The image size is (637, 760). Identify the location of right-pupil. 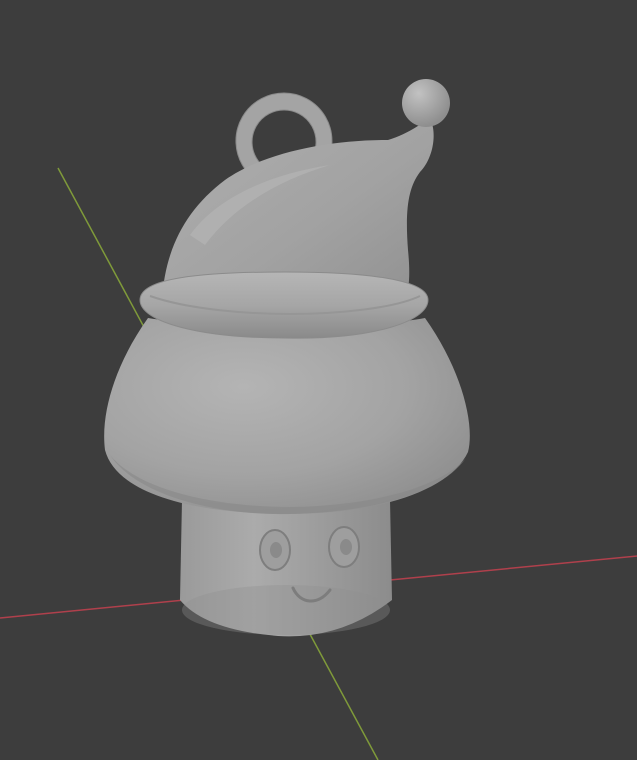
(346, 547).